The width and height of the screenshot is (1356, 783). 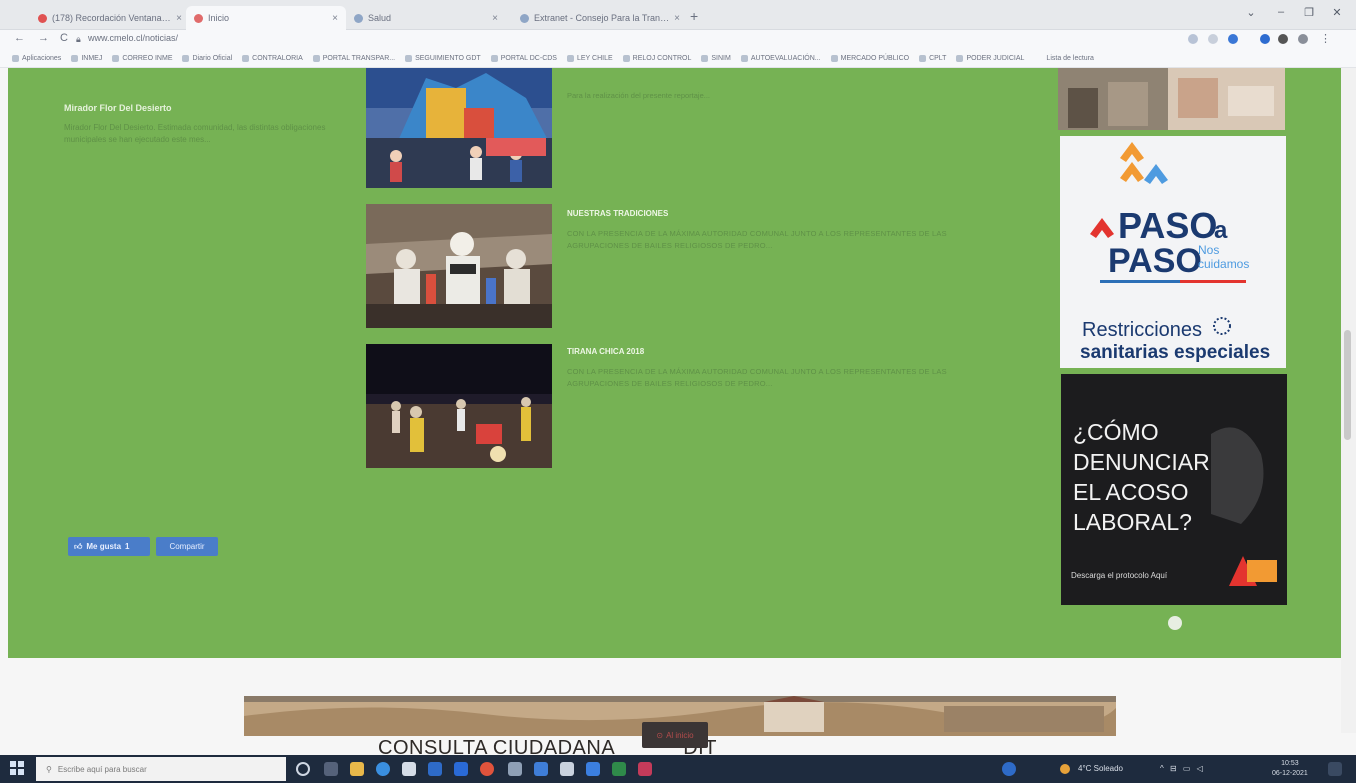 I want to click on excel-icon, so click(x=619, y=769).